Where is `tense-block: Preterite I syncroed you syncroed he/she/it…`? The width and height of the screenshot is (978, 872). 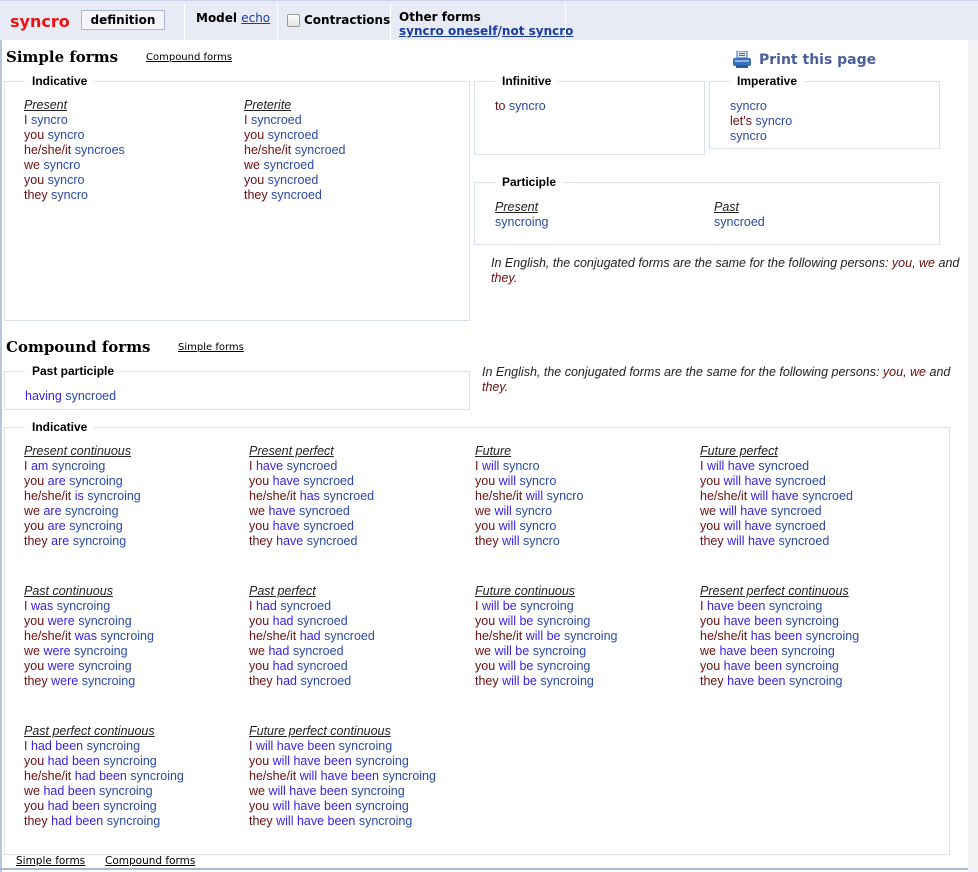 tense-block: Preterite I syncroed you syncroed he/she/it… is located at coordinates (294, 150).